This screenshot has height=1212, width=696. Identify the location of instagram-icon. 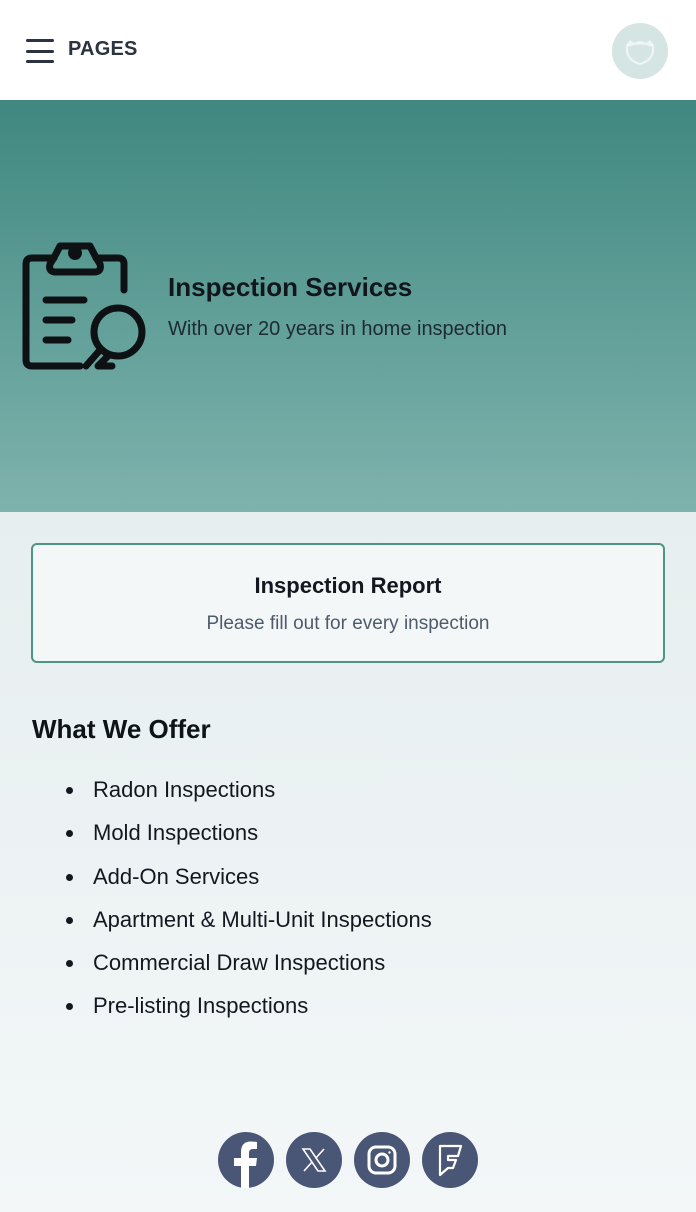
(382, 1160).